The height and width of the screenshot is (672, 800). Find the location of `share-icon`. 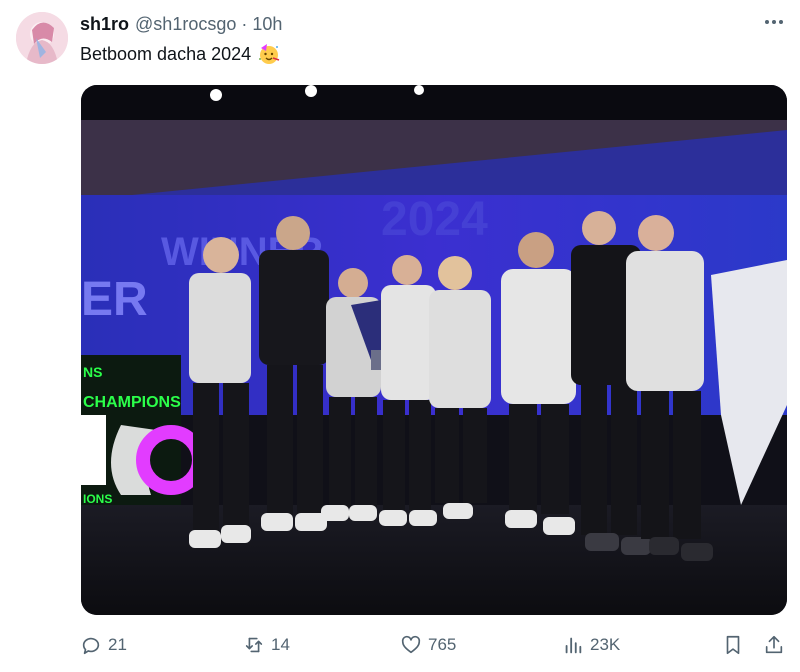

share-icon is located at coordinates (774, 645).